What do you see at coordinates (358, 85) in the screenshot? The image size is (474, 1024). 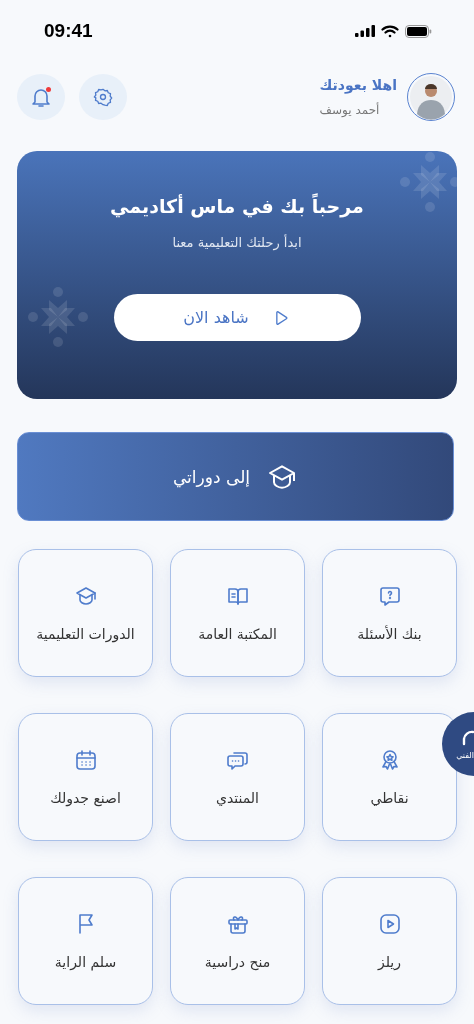 I see `greeting-text: اهلا بعودتك` at bounding box center [358, 85].